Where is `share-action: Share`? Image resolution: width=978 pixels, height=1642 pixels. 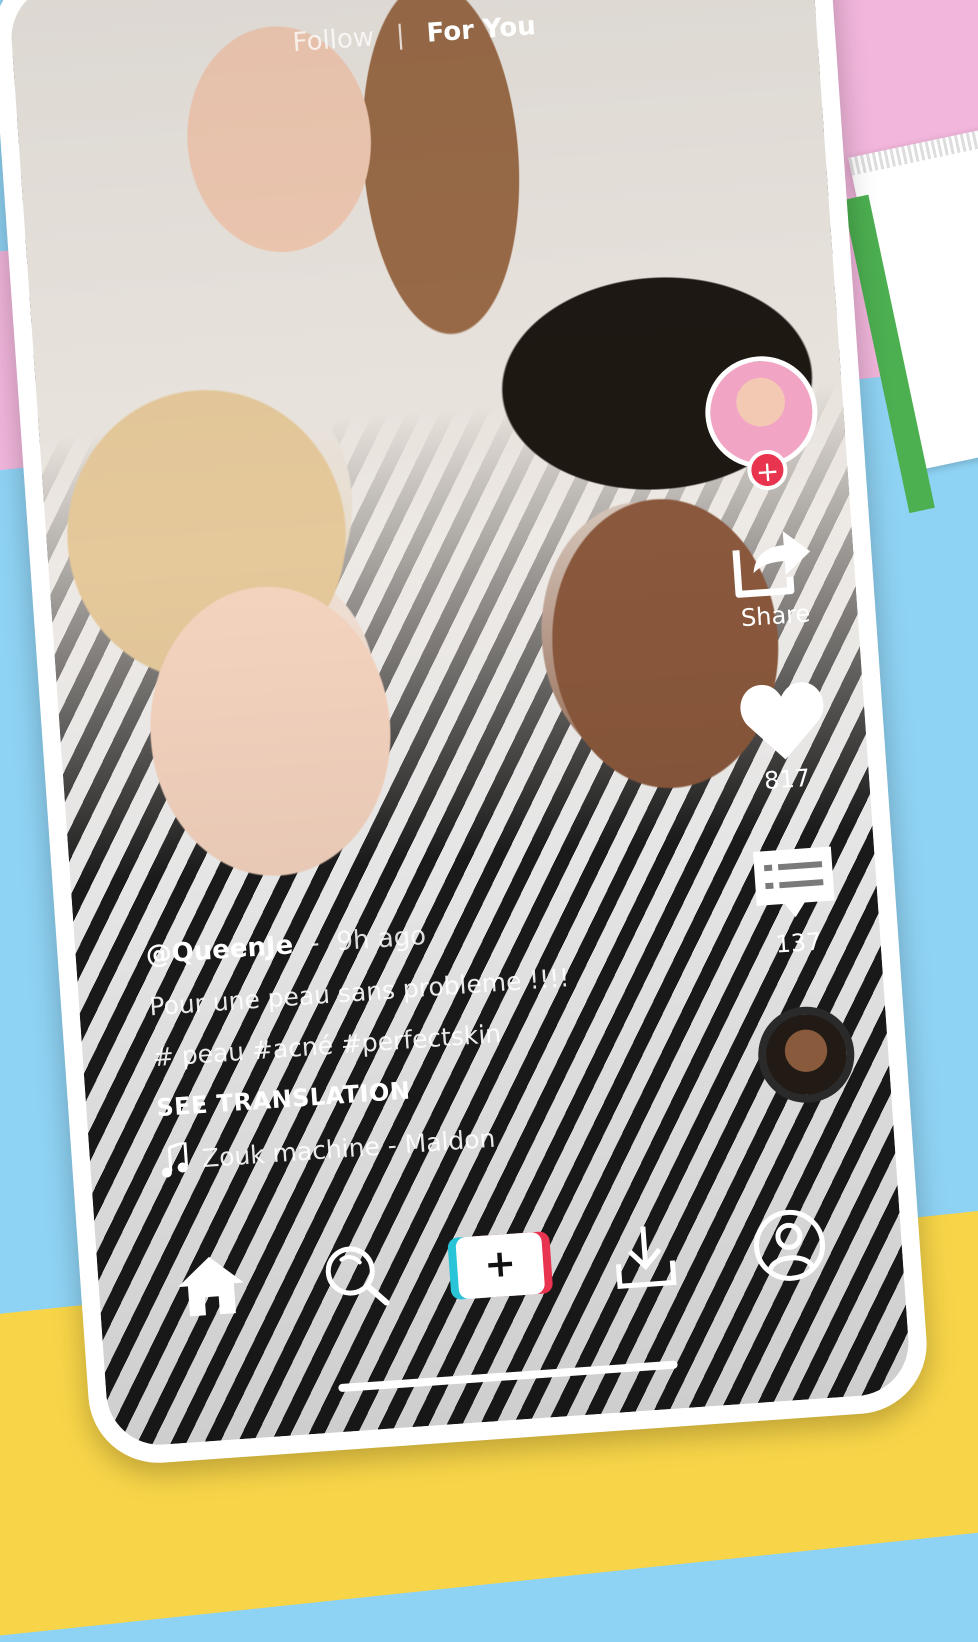
share-action: Share is located at coordinates (772, 575).